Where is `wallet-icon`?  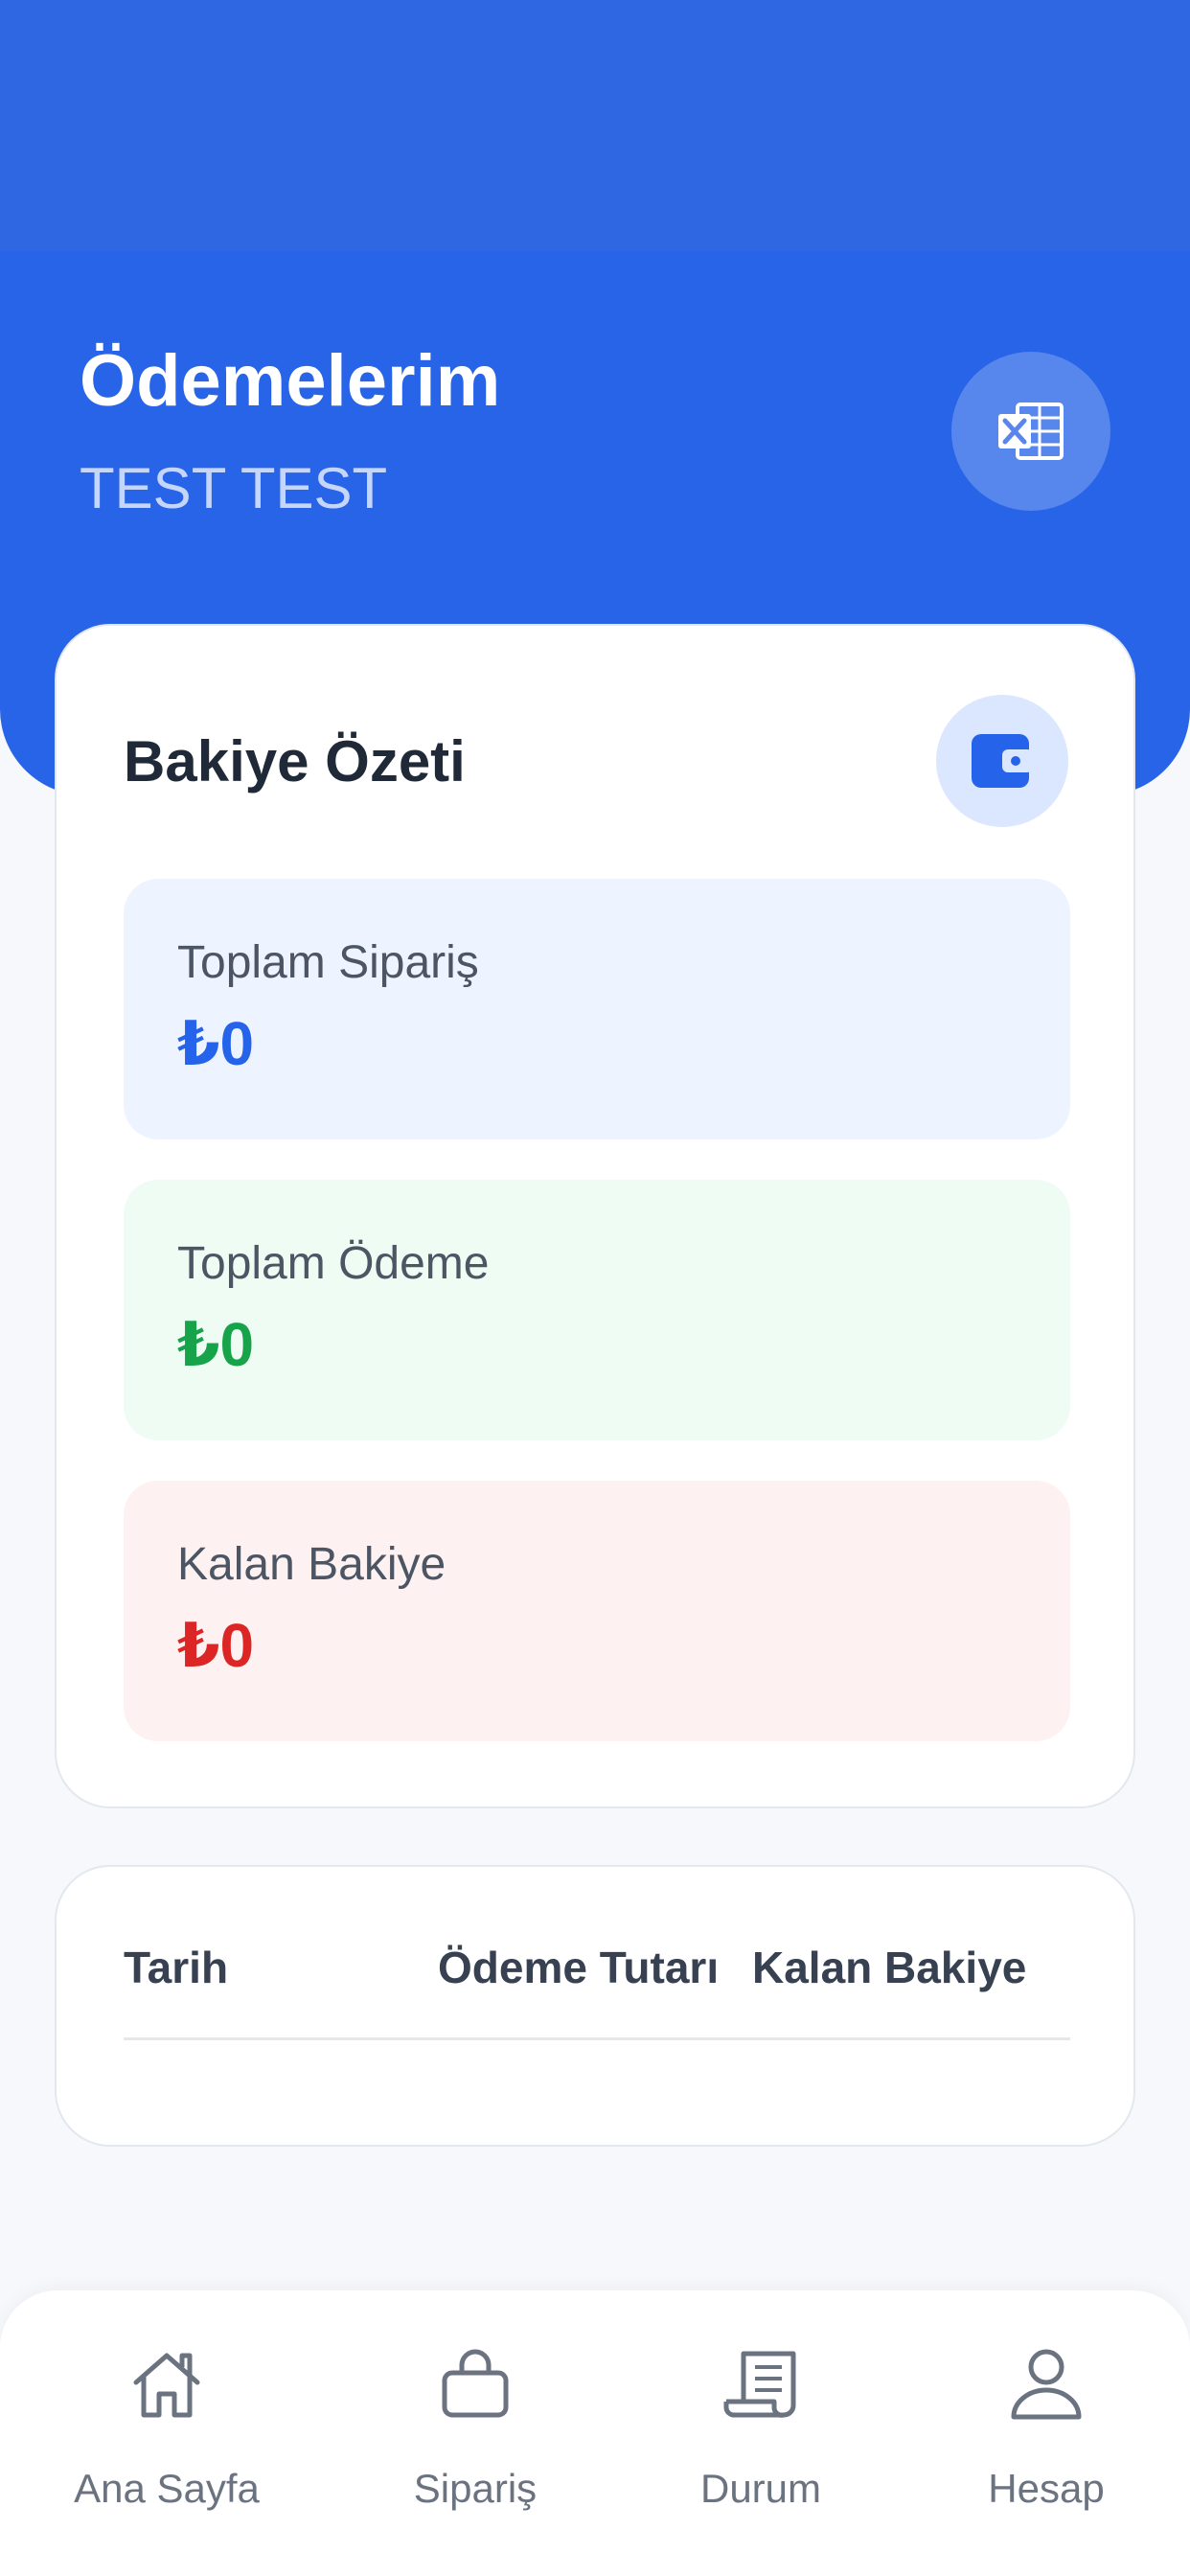 wallet-icon is located at coordinates (1003, 761).